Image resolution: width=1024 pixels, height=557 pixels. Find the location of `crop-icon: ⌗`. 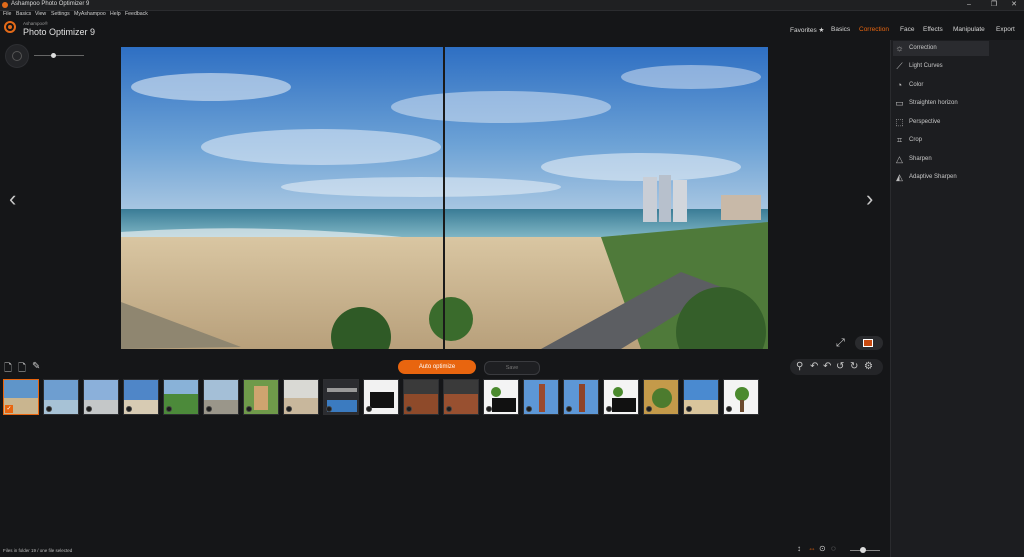

crop-icon: ⌗ is located at coordinates (899, 140).